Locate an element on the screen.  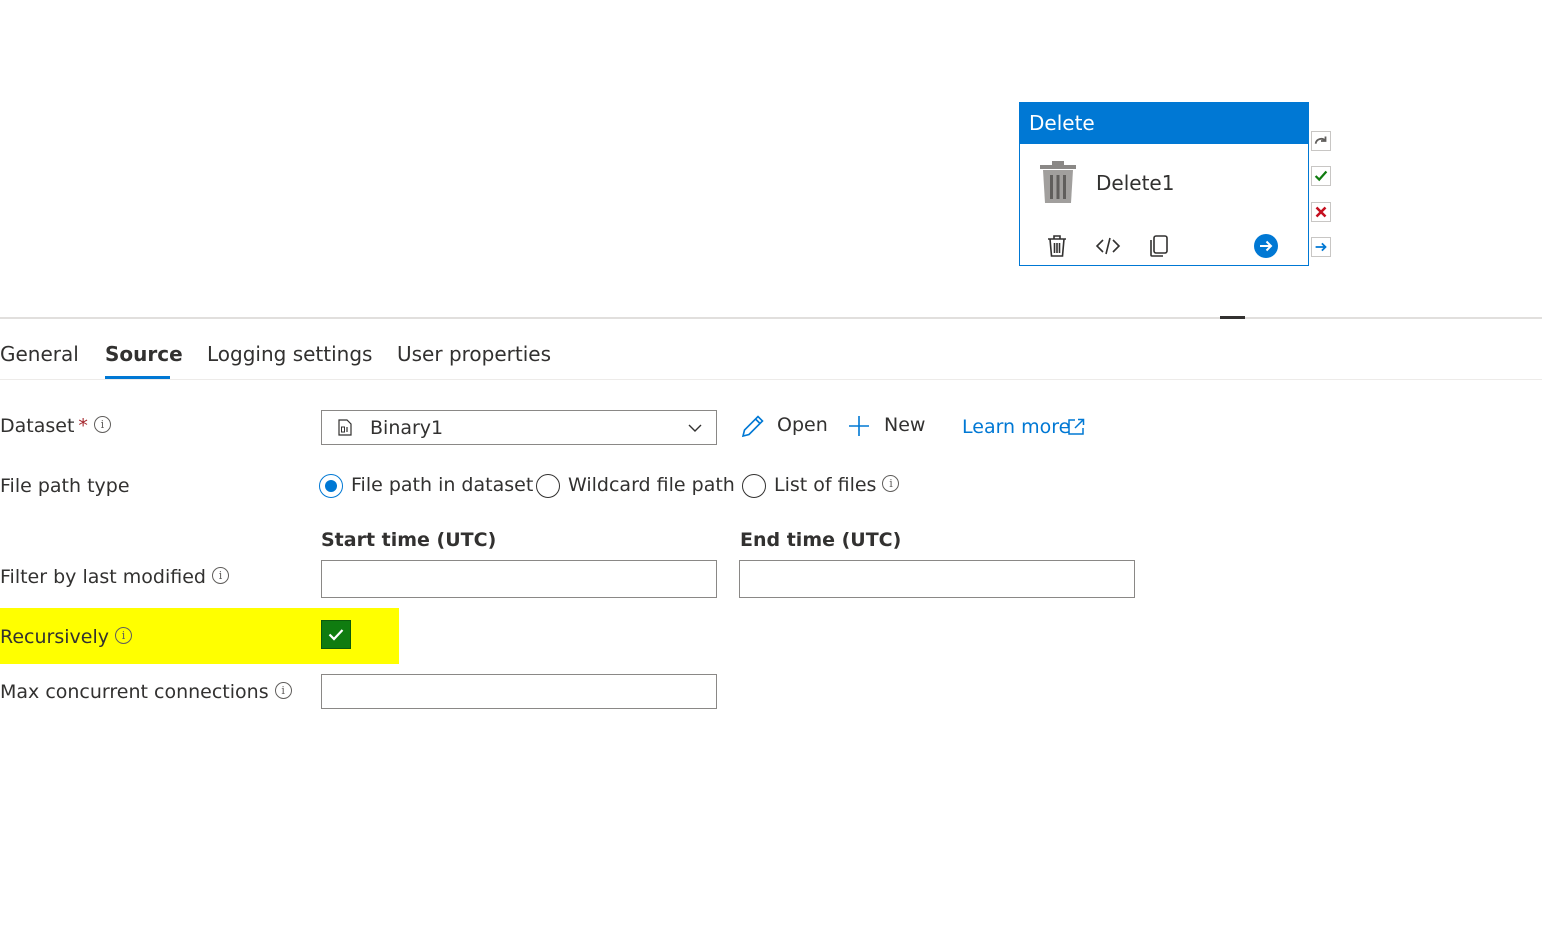
trash-icon is located at coordinates (1057, 246).